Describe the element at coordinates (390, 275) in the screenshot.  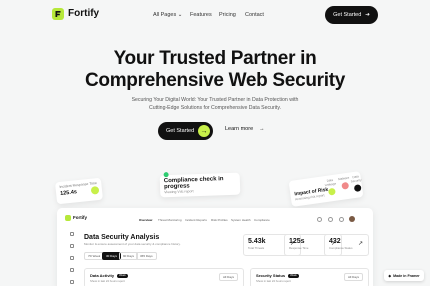
I see `framer-logo-icon: ◆` at that location.